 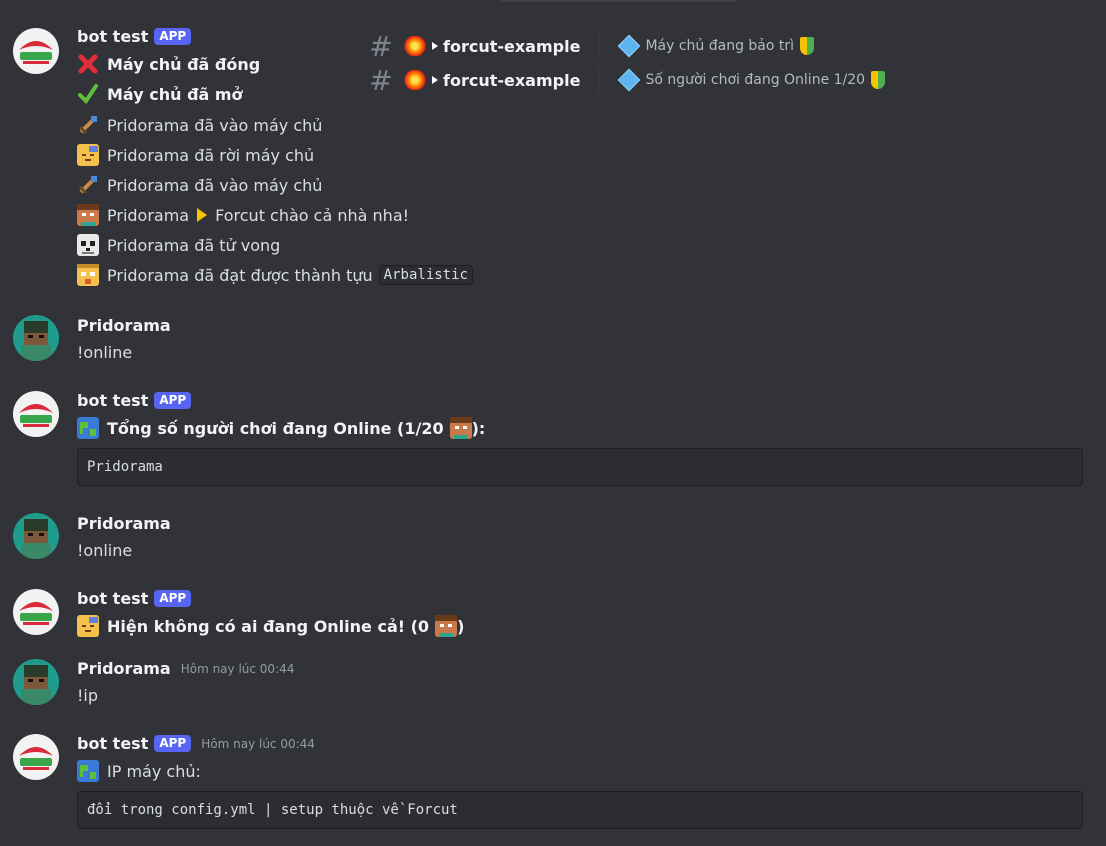 I want to click on online-title-line: Tổng số người chơi đang Online (1/20 ):, so click(x=281, y=428).